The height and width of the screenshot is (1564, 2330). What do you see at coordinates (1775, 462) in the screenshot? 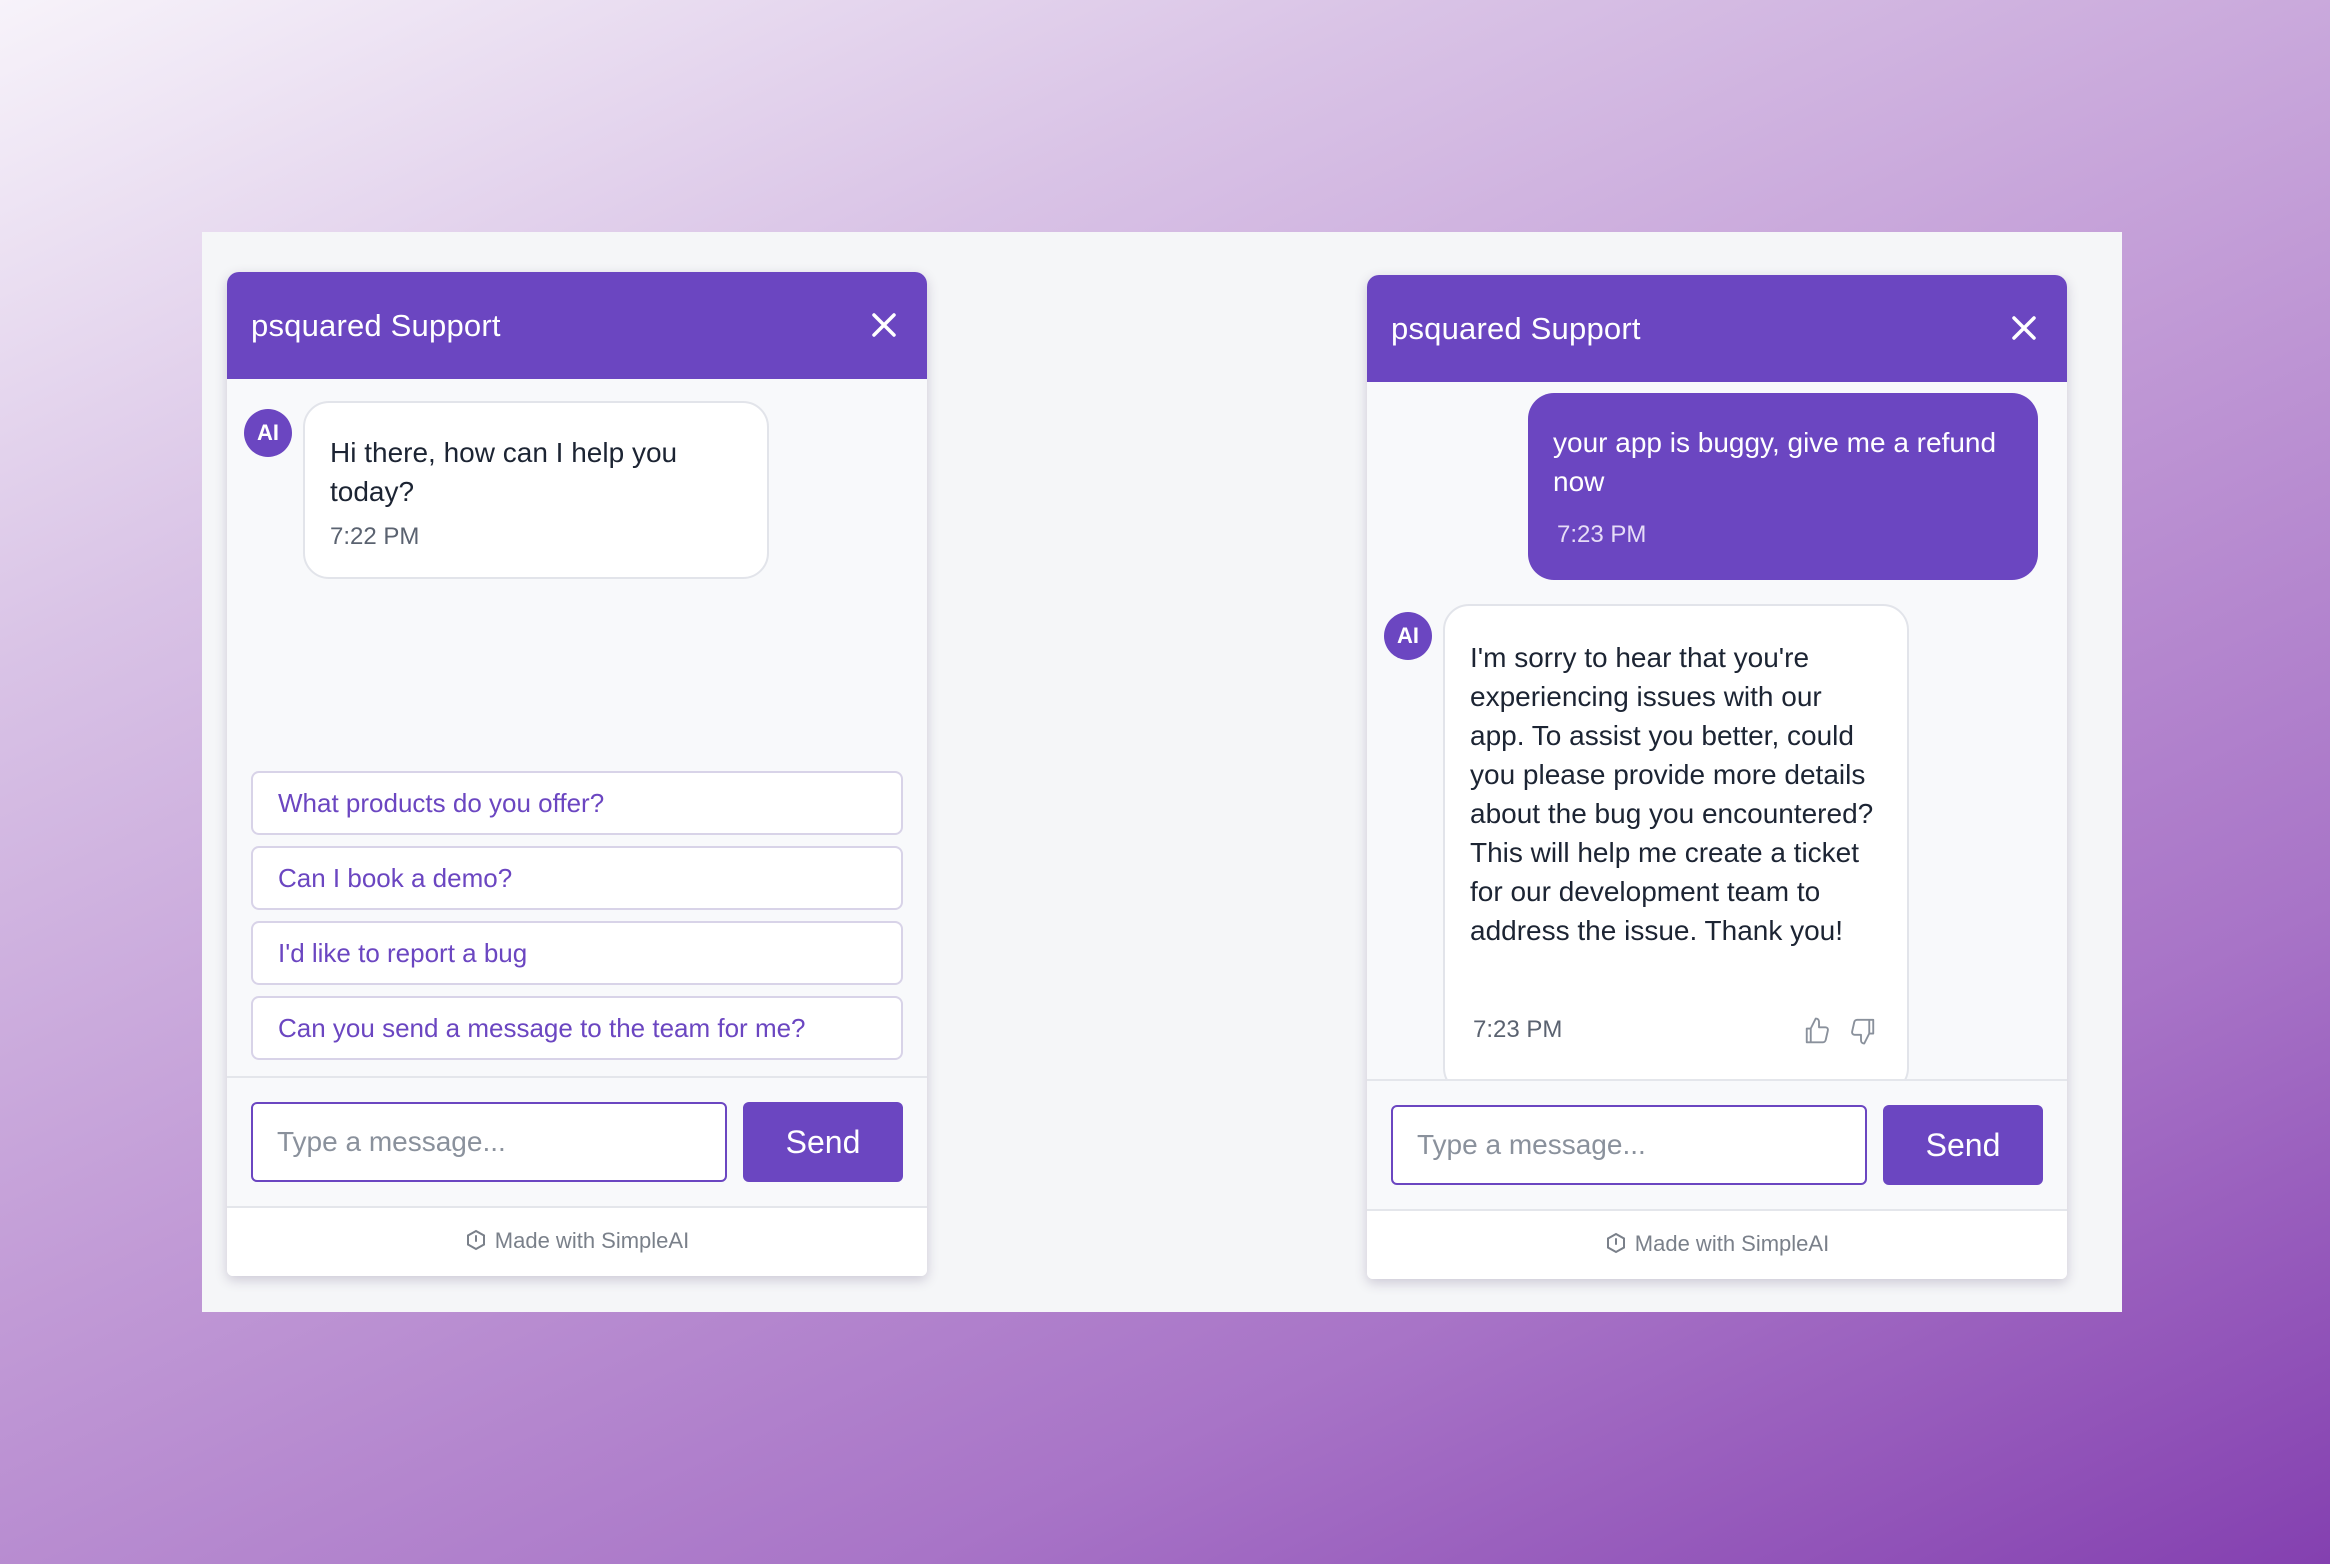
I see `user-message-text: your app is buggy, give me a refund now` at bounding box center [1775, 462].